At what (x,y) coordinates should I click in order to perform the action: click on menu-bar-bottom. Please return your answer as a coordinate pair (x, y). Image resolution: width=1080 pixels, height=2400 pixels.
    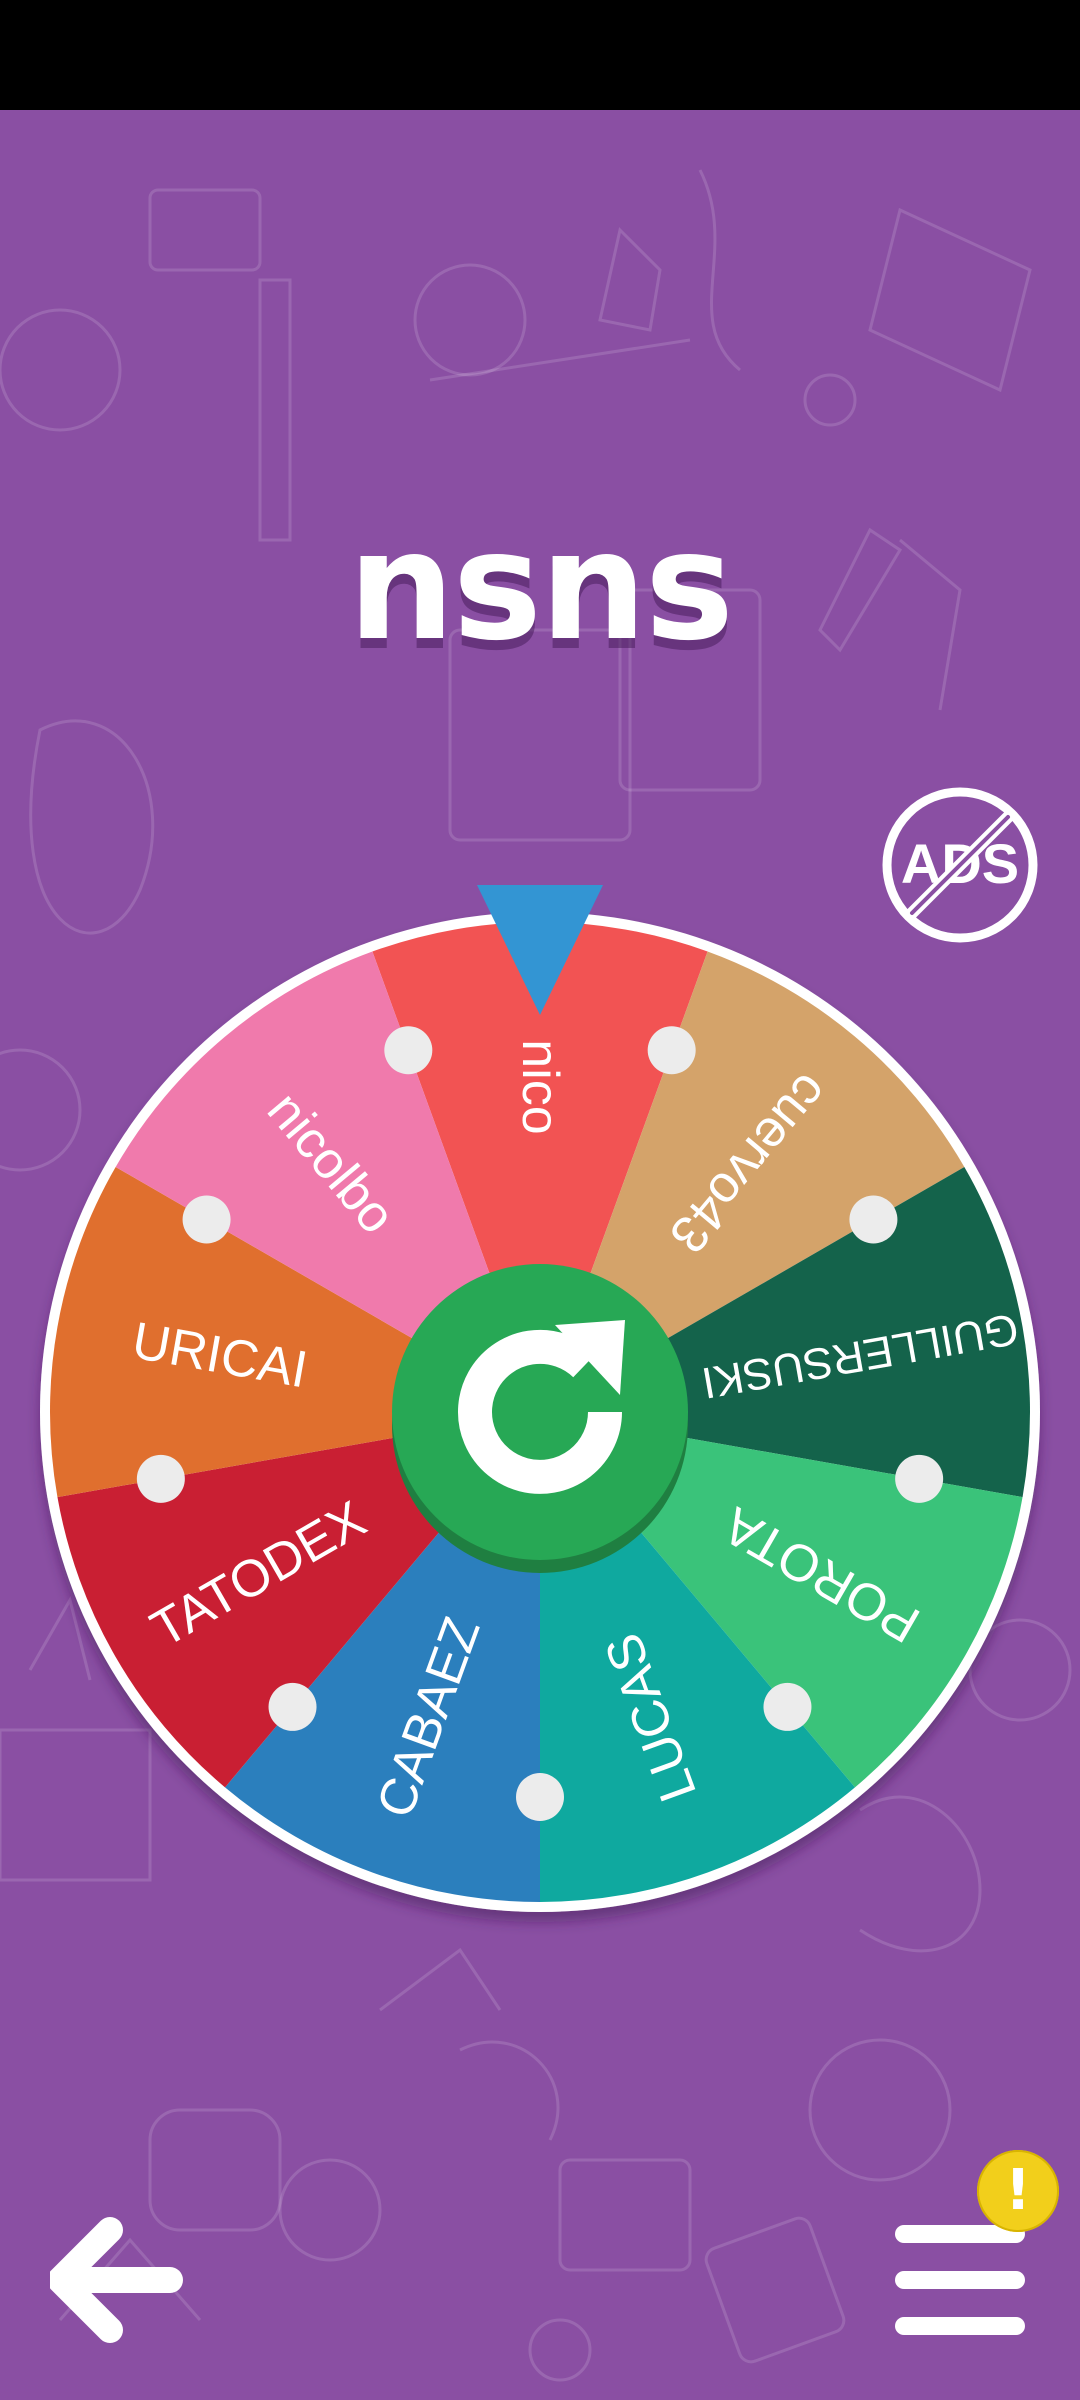
    Looking at the image, I should click on (960, 2326).